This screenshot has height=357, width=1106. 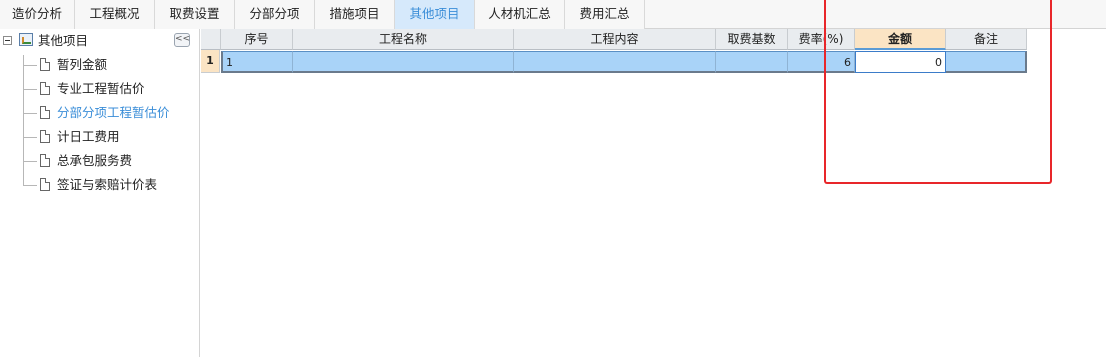 What do you see at coordinates (88, 136) in the screenshot?
I see `sidebar-item-label: 计日工费用` at bounding box center [88, 136].